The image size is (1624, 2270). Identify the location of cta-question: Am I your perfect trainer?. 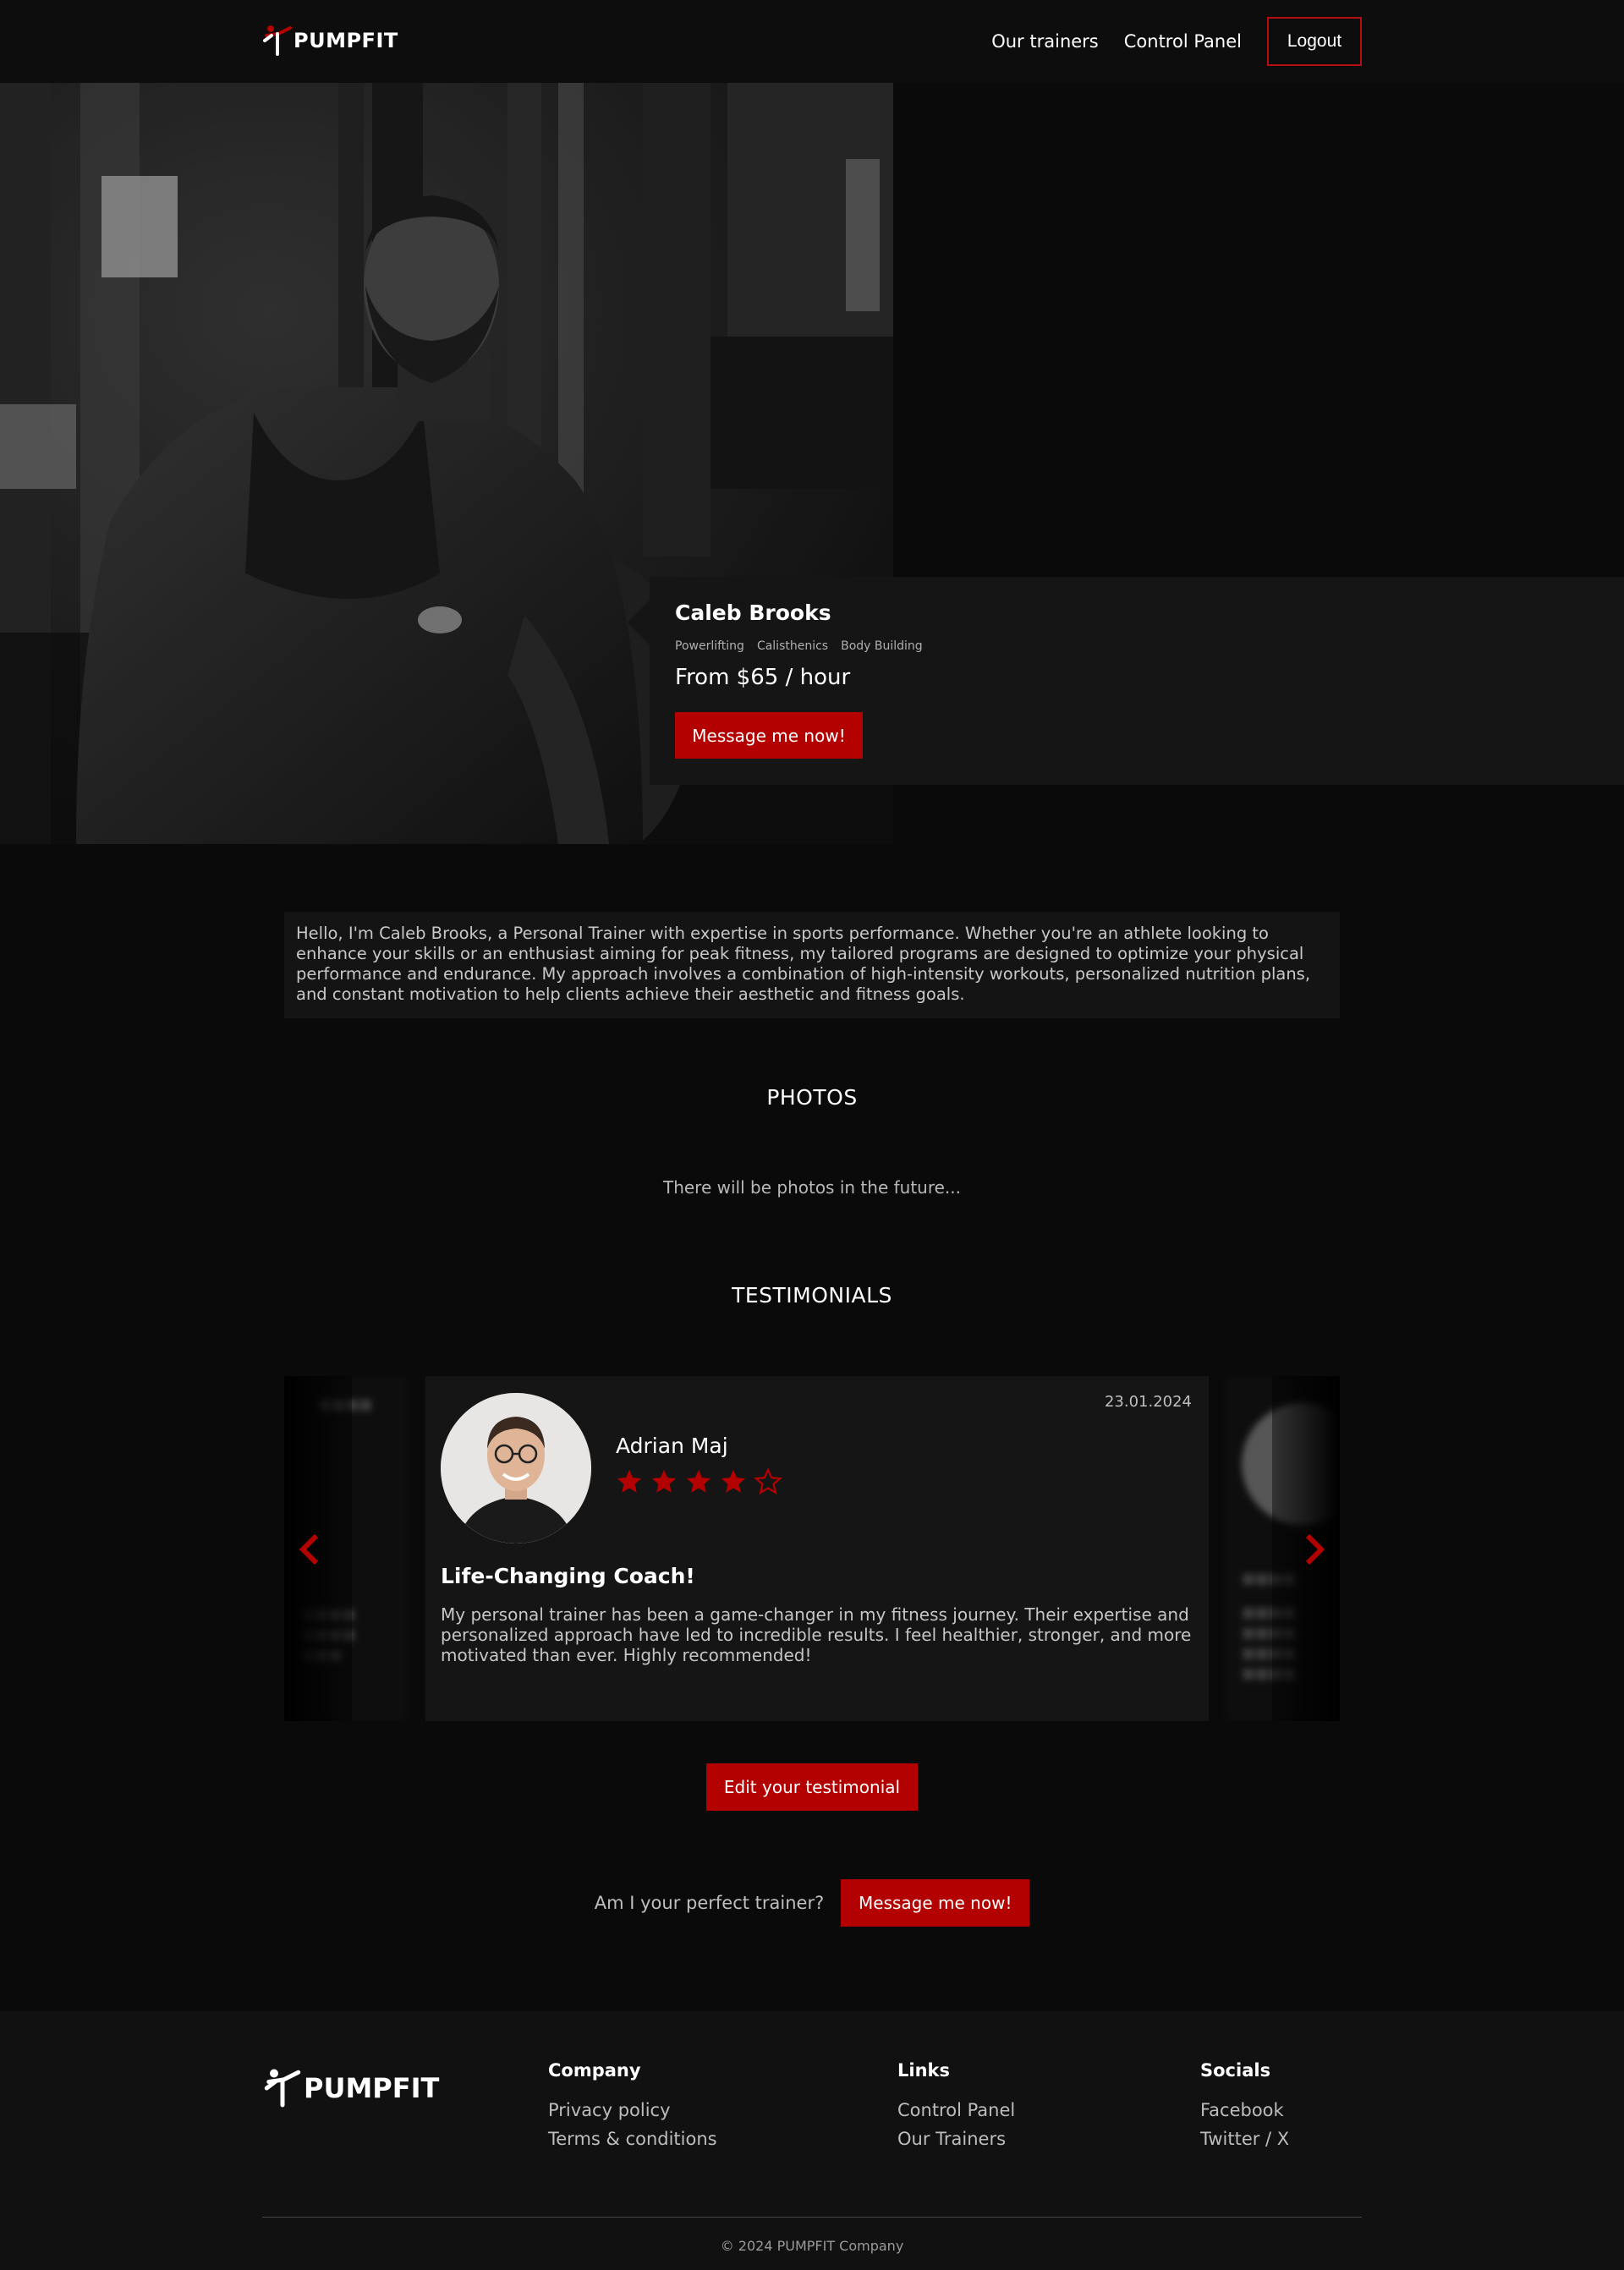
(710, 1903).